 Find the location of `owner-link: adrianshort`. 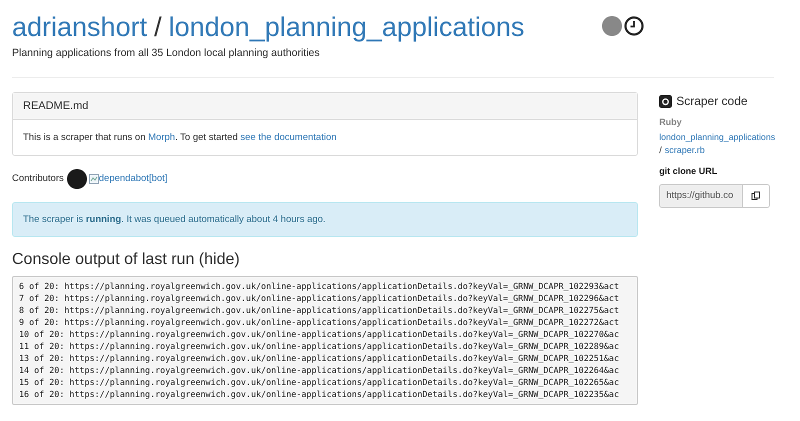

owner-link: adrianshort is located at coordinates (80, 27).